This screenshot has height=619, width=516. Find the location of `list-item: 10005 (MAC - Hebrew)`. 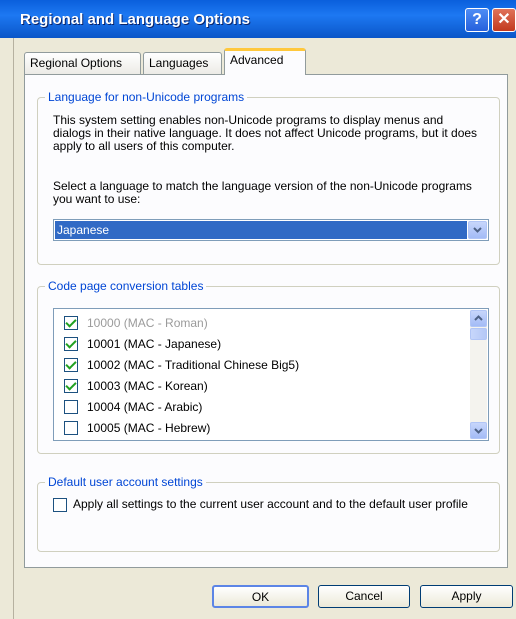

list-item: 10005 (MAC - Hebrew) is located at coordinates (137, 428).